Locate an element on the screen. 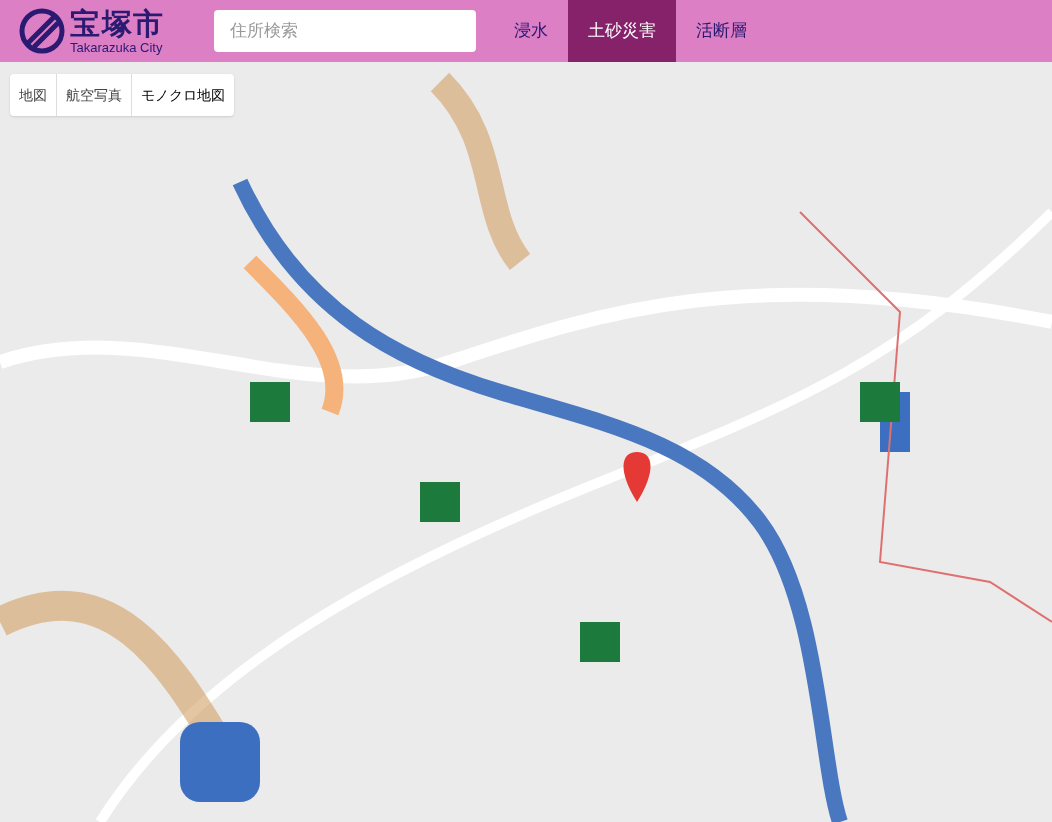 The image size is (1052, 822). logo-subtitle: Takarazuka City is located at coordinates (117, 47).